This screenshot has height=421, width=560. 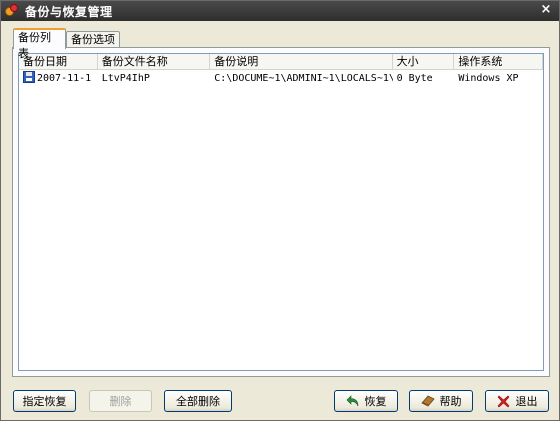 I want to click on title-bar: 备份与恢复管理 ×, so click(x=280, y=11).